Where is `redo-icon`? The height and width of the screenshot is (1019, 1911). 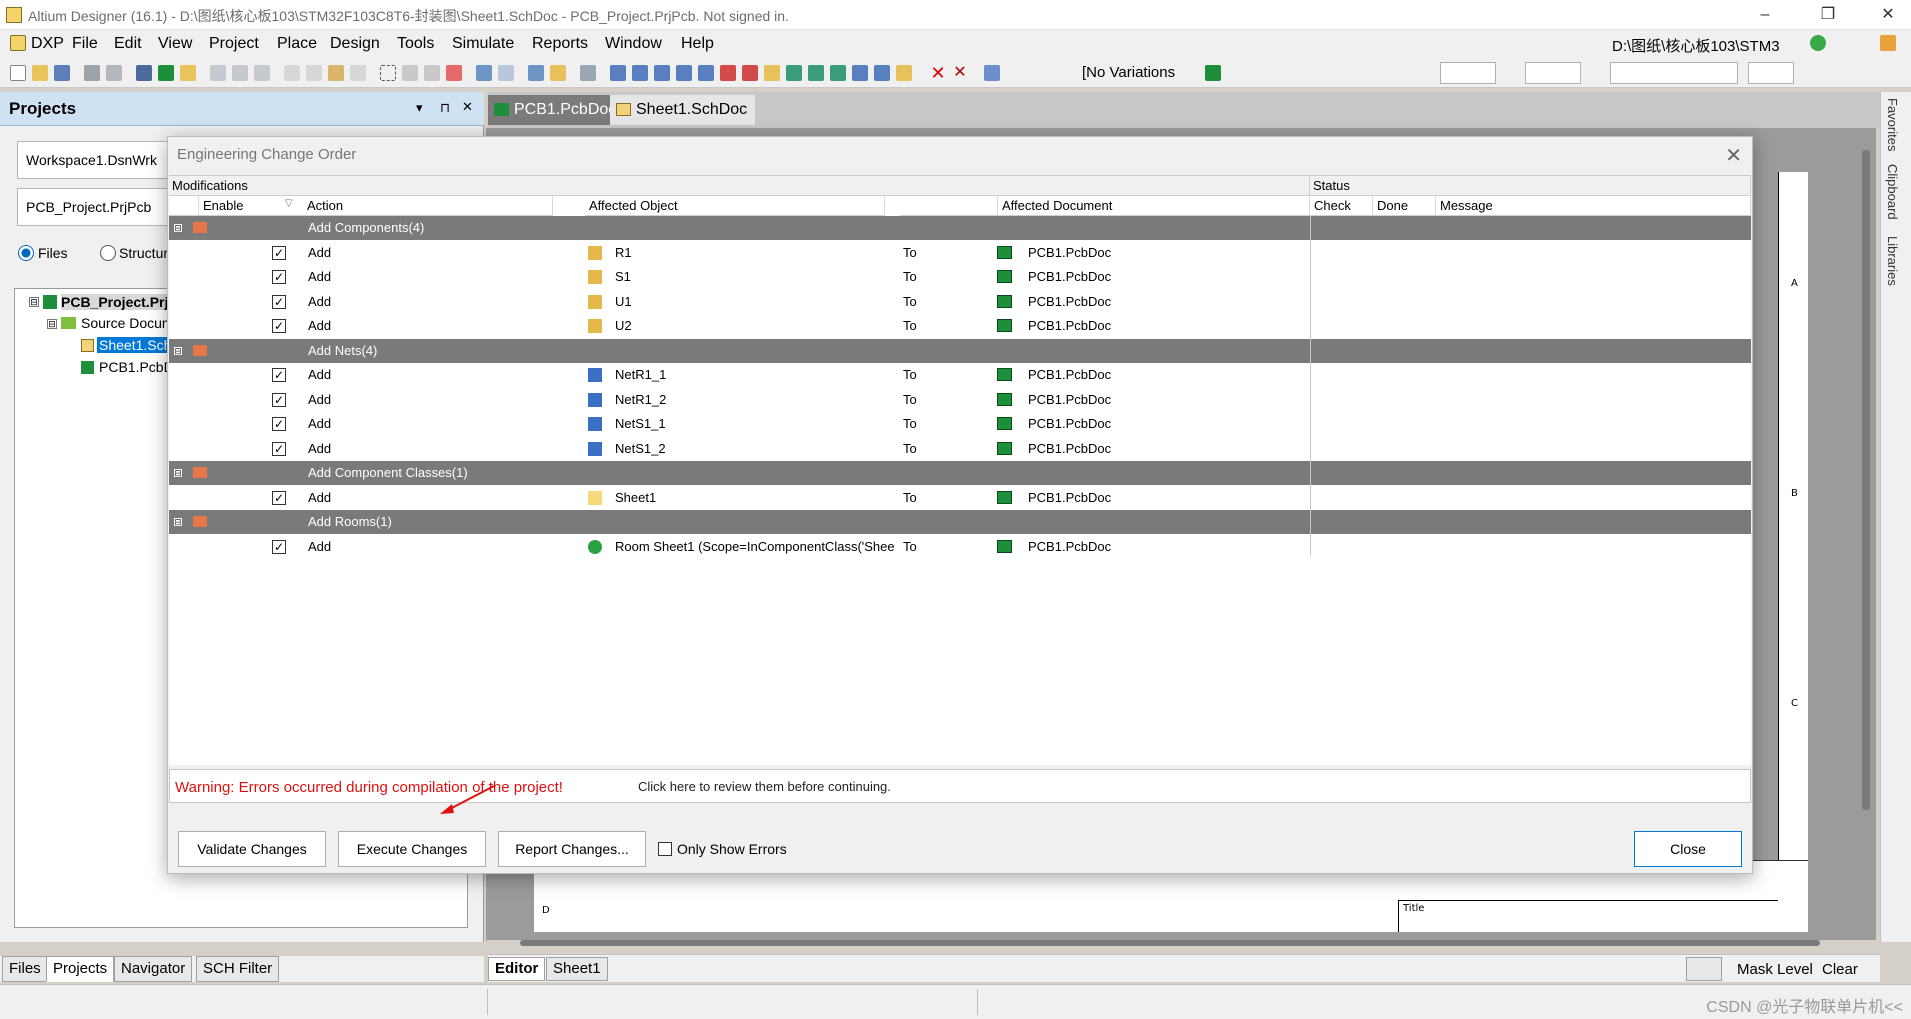 redo-icon is located at coordinates (506, 73).